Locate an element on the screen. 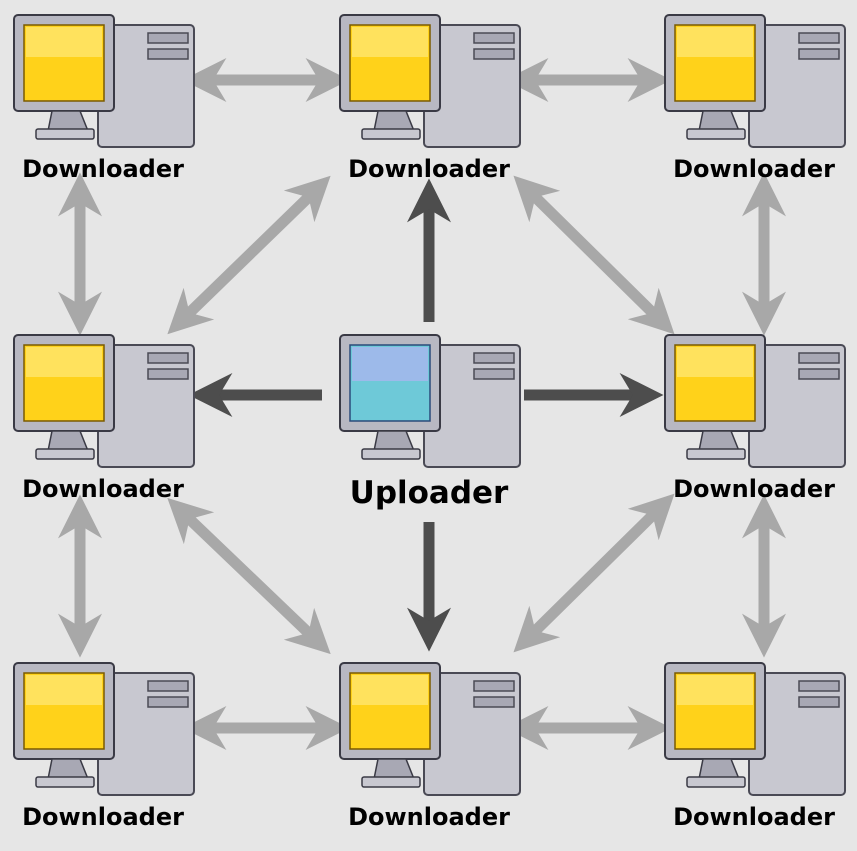 Image resolution: width=857 pixels, height=851 pixels. downloader-node-bottom-right: Downloader is located at coordinates (754, 756).